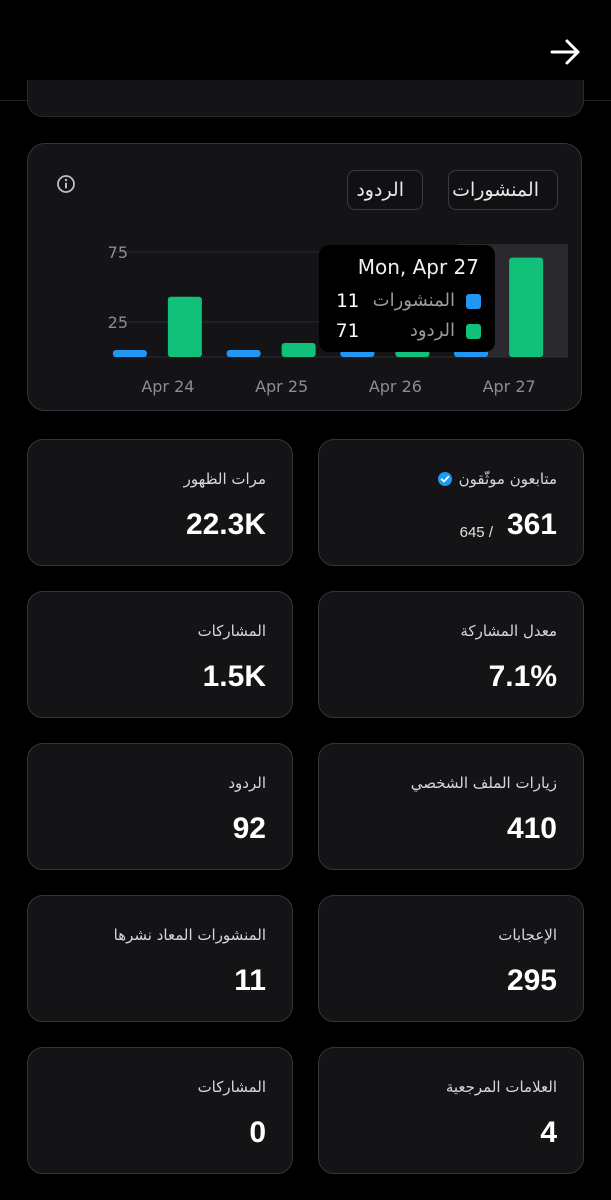 Image resolution: width=611 pixels, height=1200 pixels. What do you see at coordinates (249, 828) in the screenshot?
I see `stat-value: 92` at bounding box center [249, 828].